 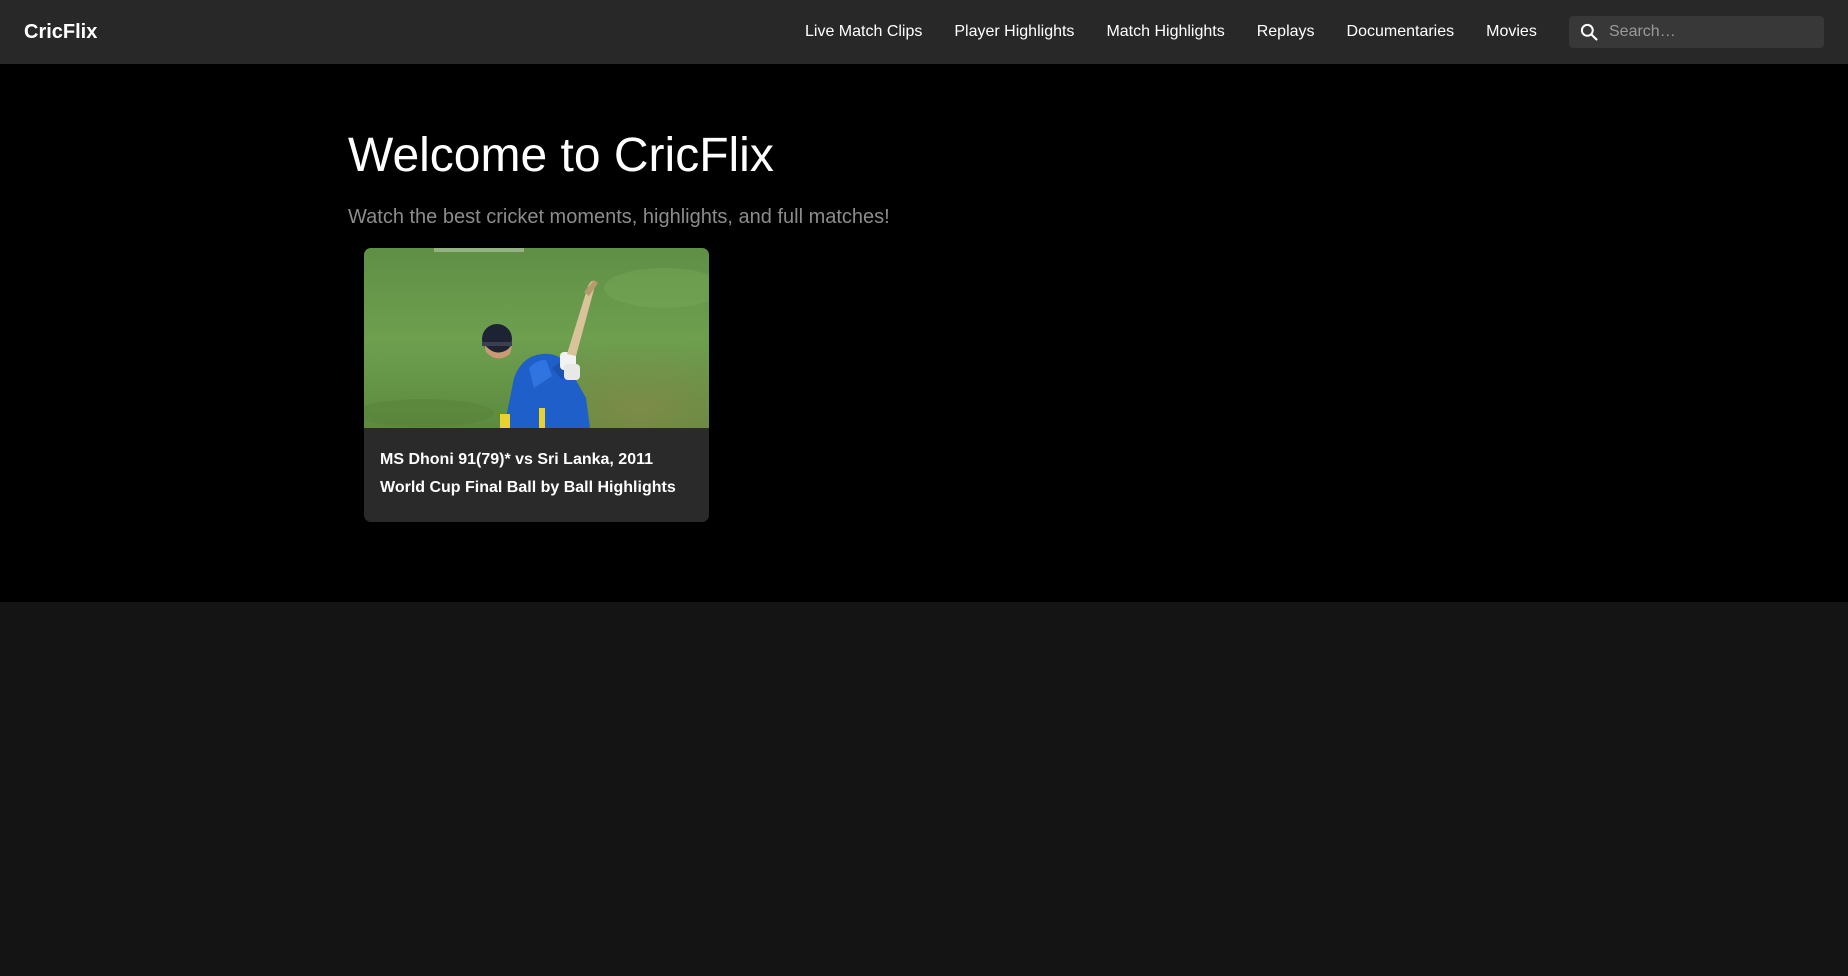 What do you see at coordinates (1014, 32) in the screenshot?
I see `nav-player-highlights: Player Highlights` at bounding box center [1014, 32].